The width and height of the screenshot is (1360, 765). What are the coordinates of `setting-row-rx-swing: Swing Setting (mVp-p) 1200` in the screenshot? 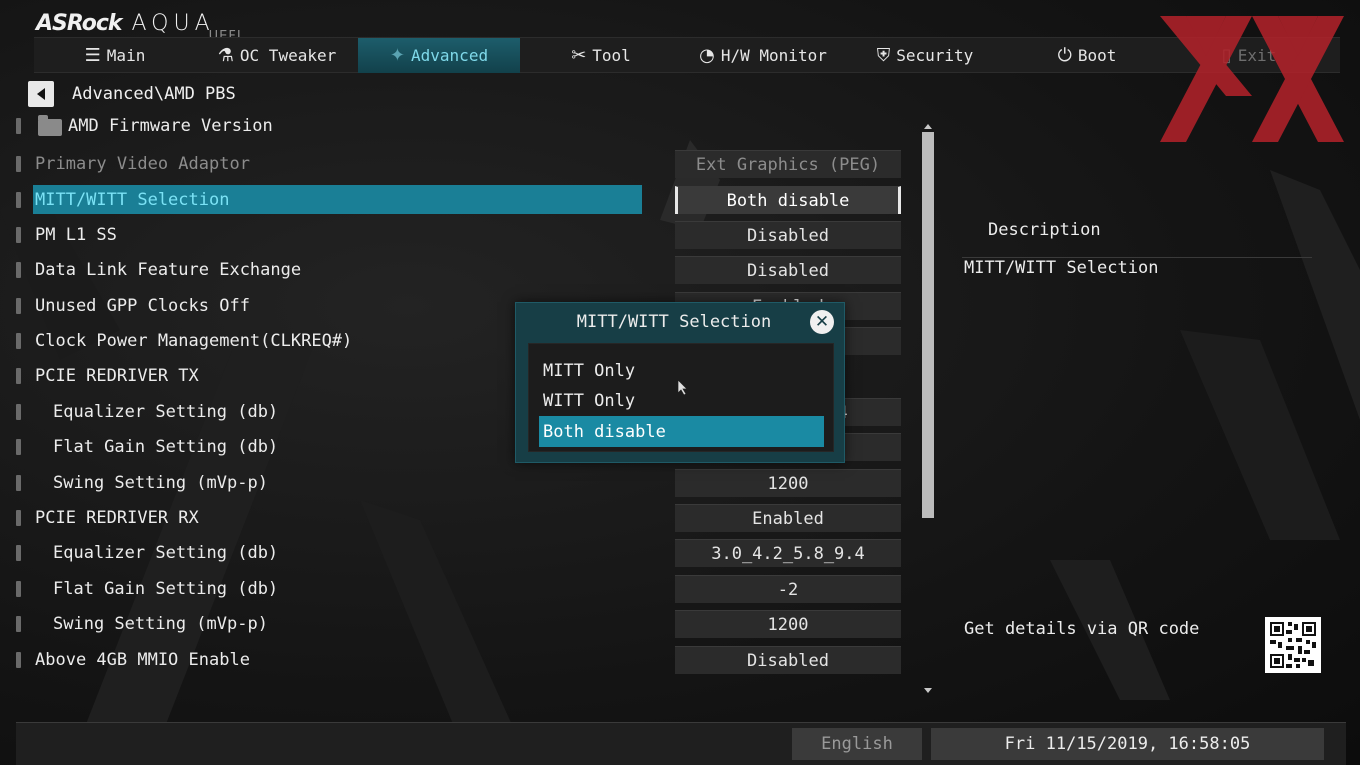 It's located at (455, 624).